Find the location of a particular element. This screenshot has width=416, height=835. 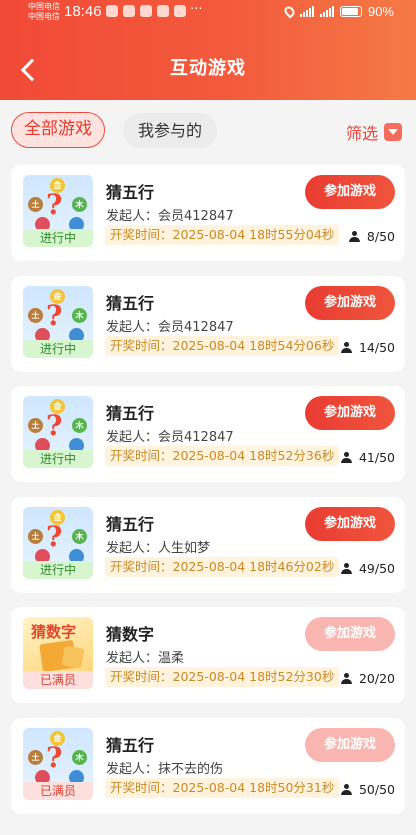

participant-count-text: 50/50 is located at coordinates (376, 789).